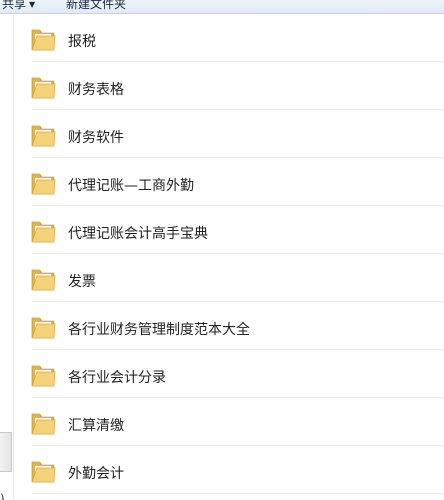 The height and width of the screenshot is (500, 444). What do you see at coordinates (229, 230) in the screenshot?
I see `file-item: 代理记账会计高手宝典` at bounding box center [229, 230].